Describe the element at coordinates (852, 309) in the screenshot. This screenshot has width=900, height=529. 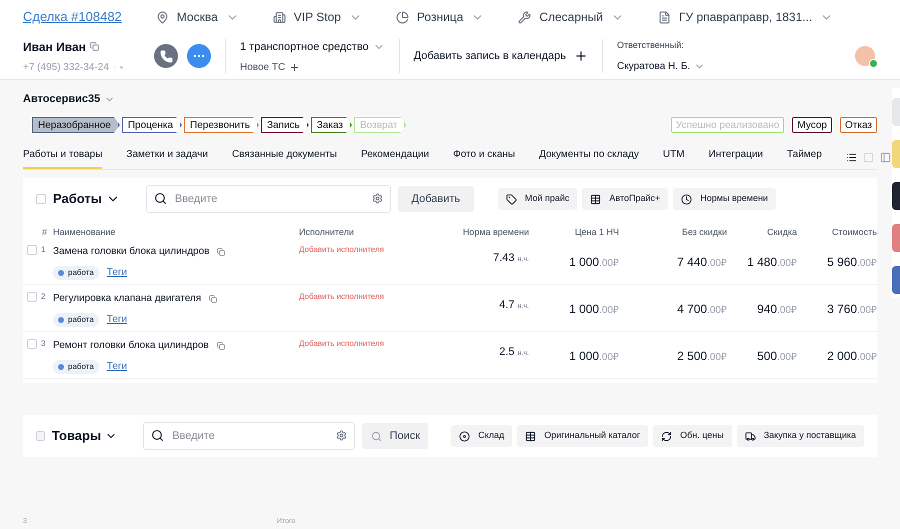
I see `money-amount: 3 760.00₽` at that location.